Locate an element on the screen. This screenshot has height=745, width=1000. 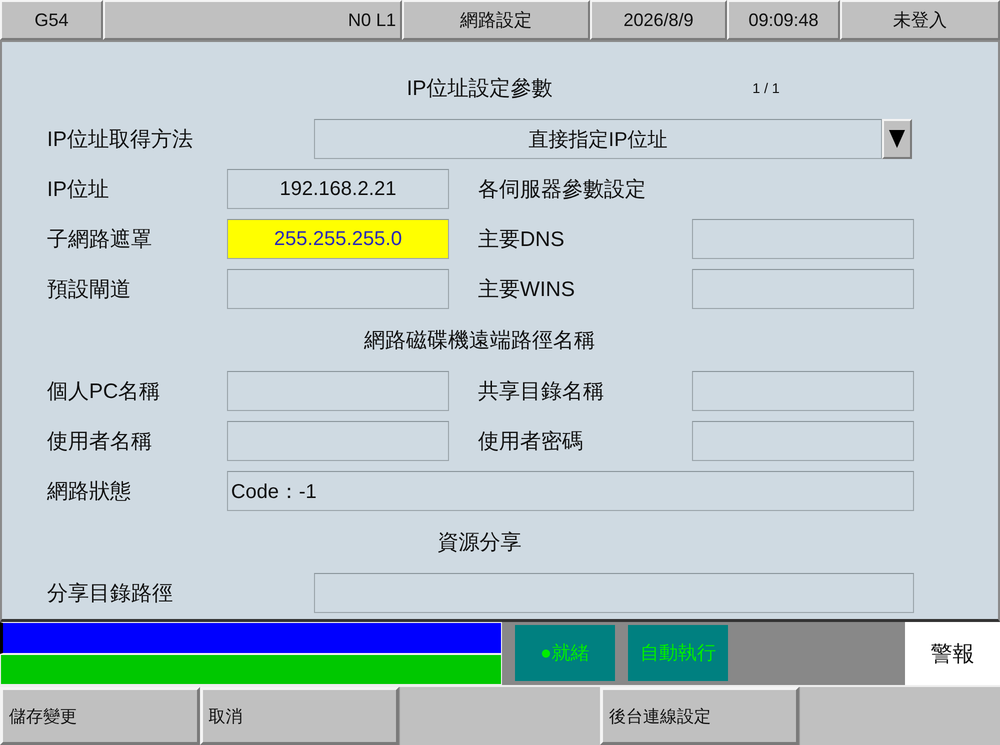
header-cell: 2026/8/9 is located at coordinates (658, 20).